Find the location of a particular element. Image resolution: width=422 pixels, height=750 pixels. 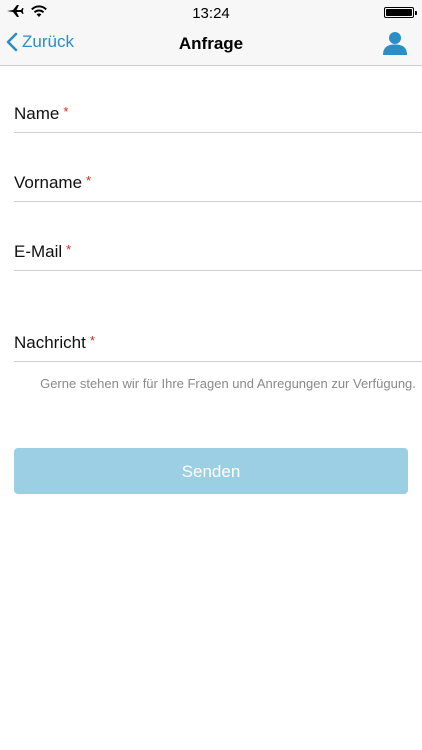

page-title: Anfrage is located at coordinates (211, 43).